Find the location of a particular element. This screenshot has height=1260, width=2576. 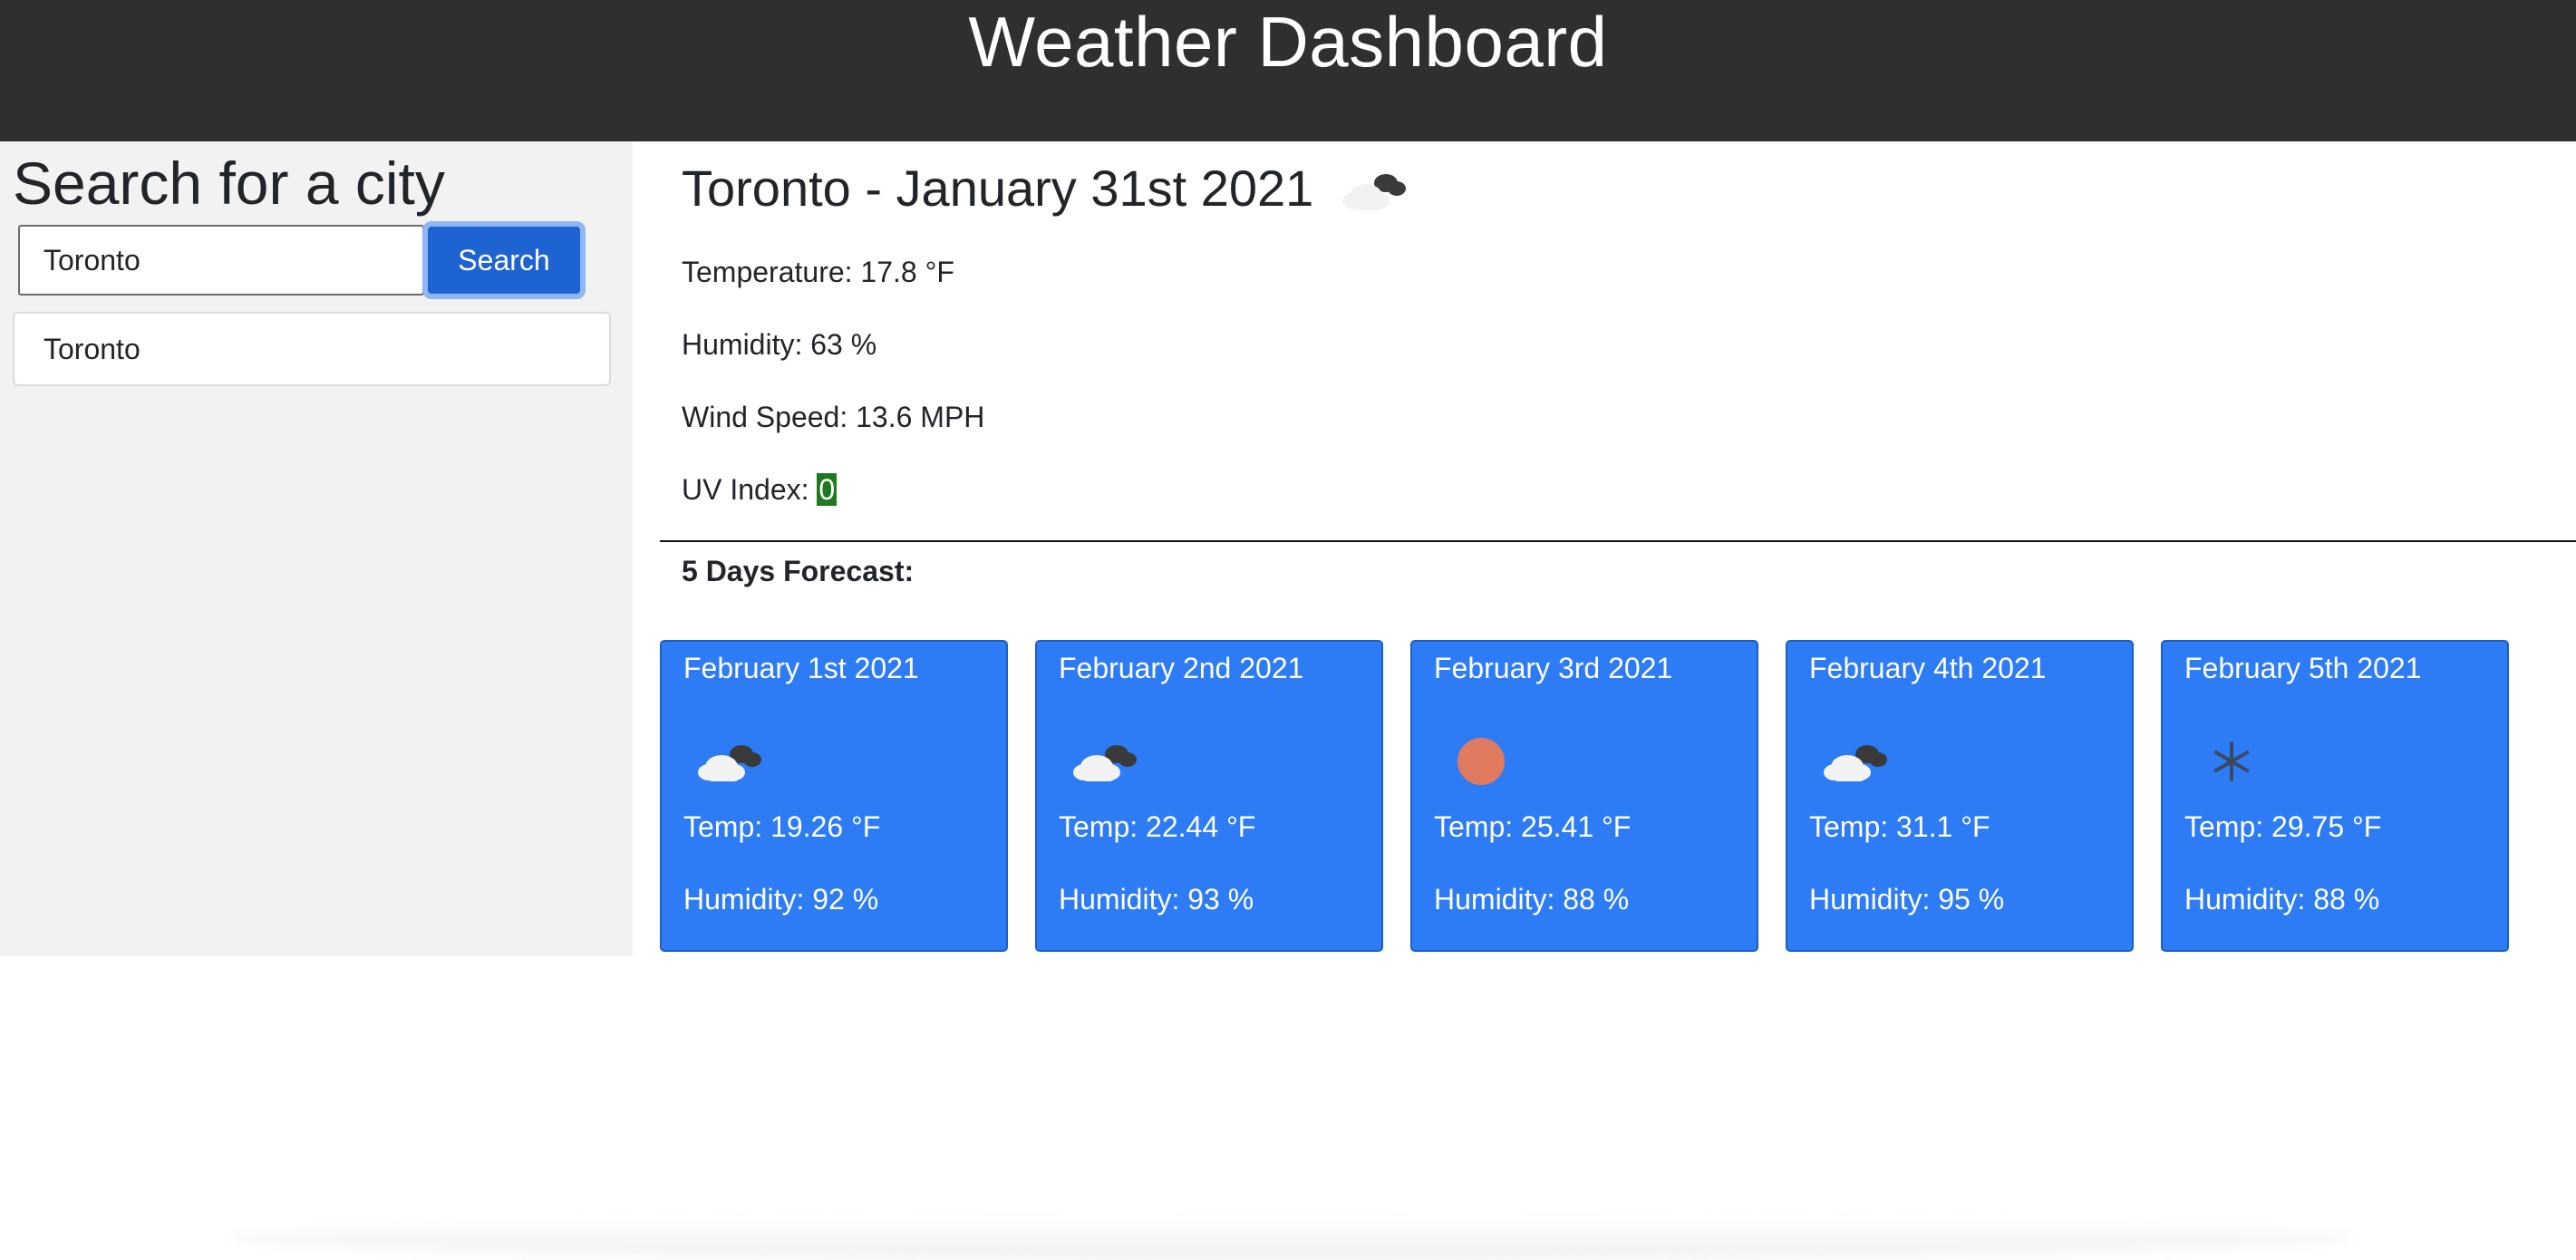

current-wind-speed: Wind Speed: 13.6 MPH is located at coordinates (833, 417).